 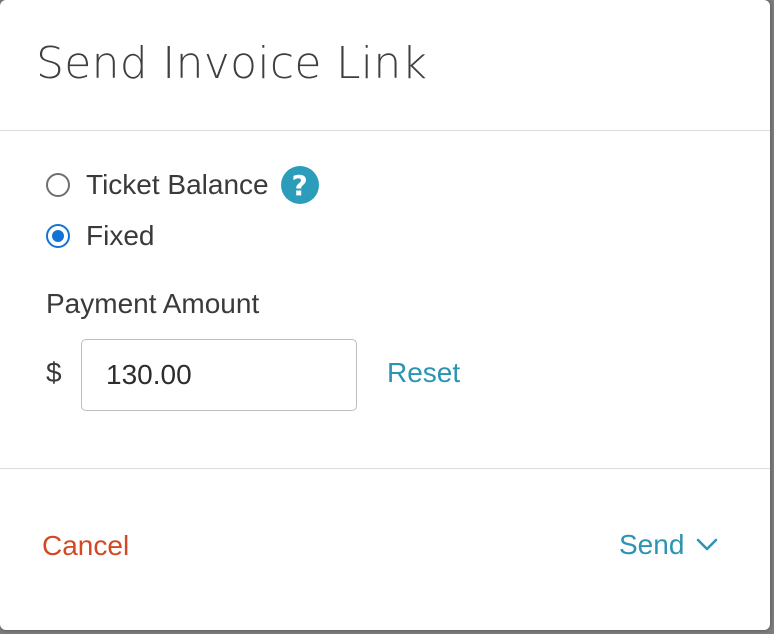 I want to click on fixed-option: Fixed, so click(x=100, y=236).